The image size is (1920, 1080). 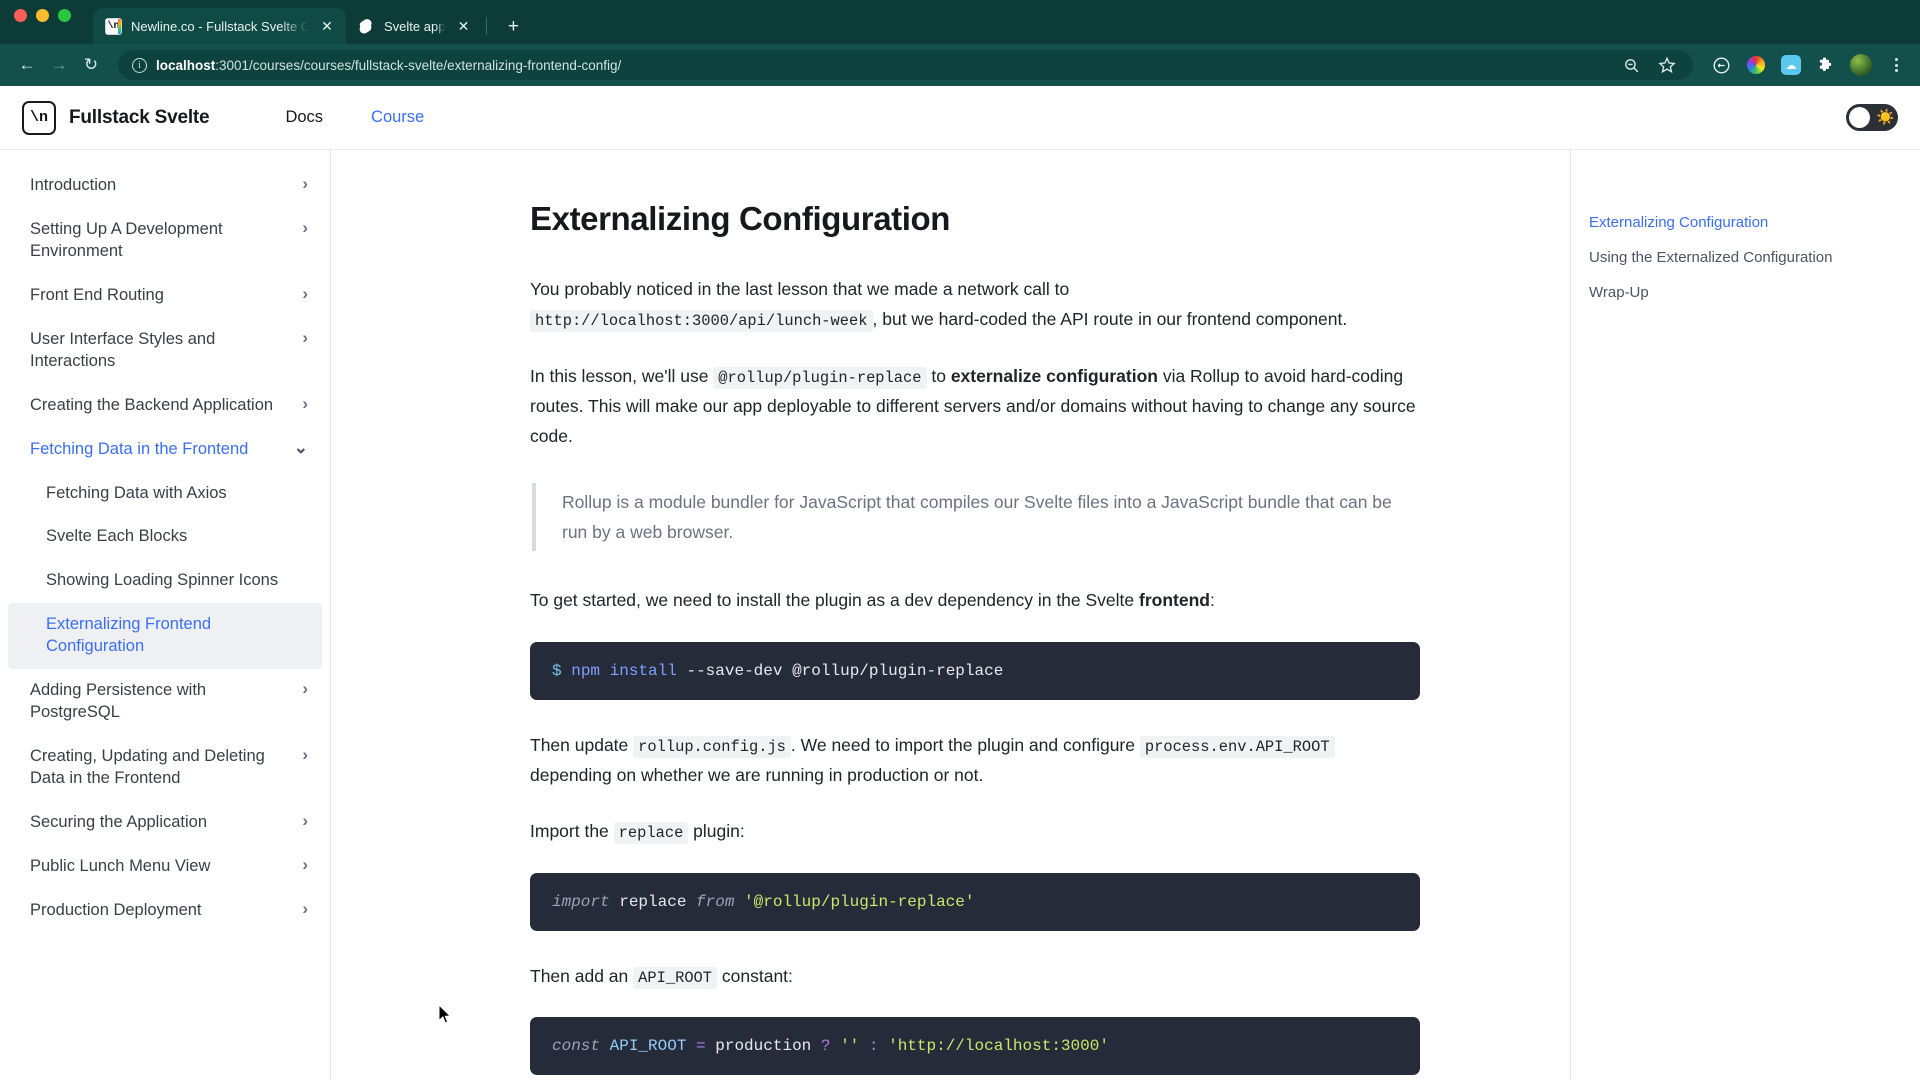 What do you see at coordinates (139, 448) in the screenshot?
I see `sidebar-item-label: Fetching Data in the Frontend` at bounding box center [139, 448].